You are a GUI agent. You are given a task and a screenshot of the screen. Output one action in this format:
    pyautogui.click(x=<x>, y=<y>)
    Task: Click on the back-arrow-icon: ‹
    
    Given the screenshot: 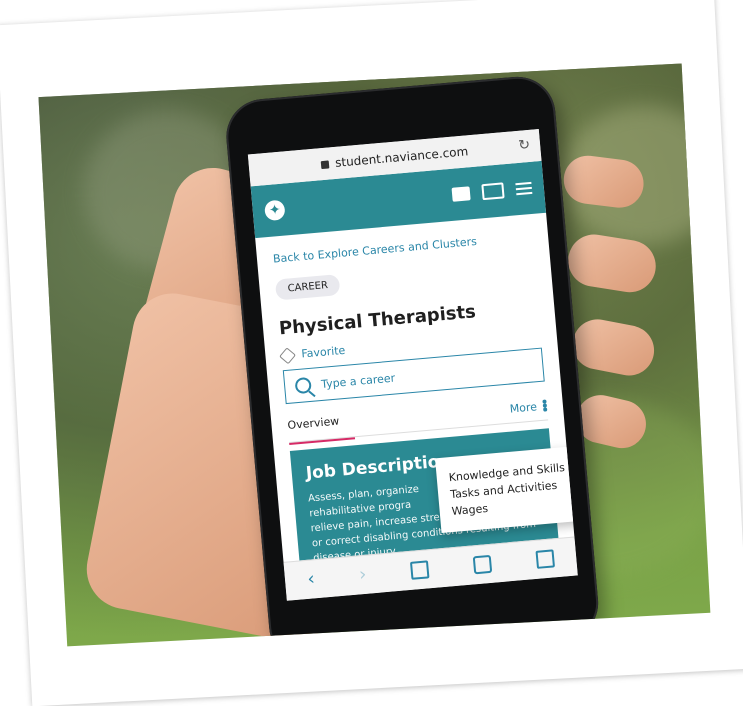 What is the action you would take?
    pyautogui.click(x=311, y=579)
    